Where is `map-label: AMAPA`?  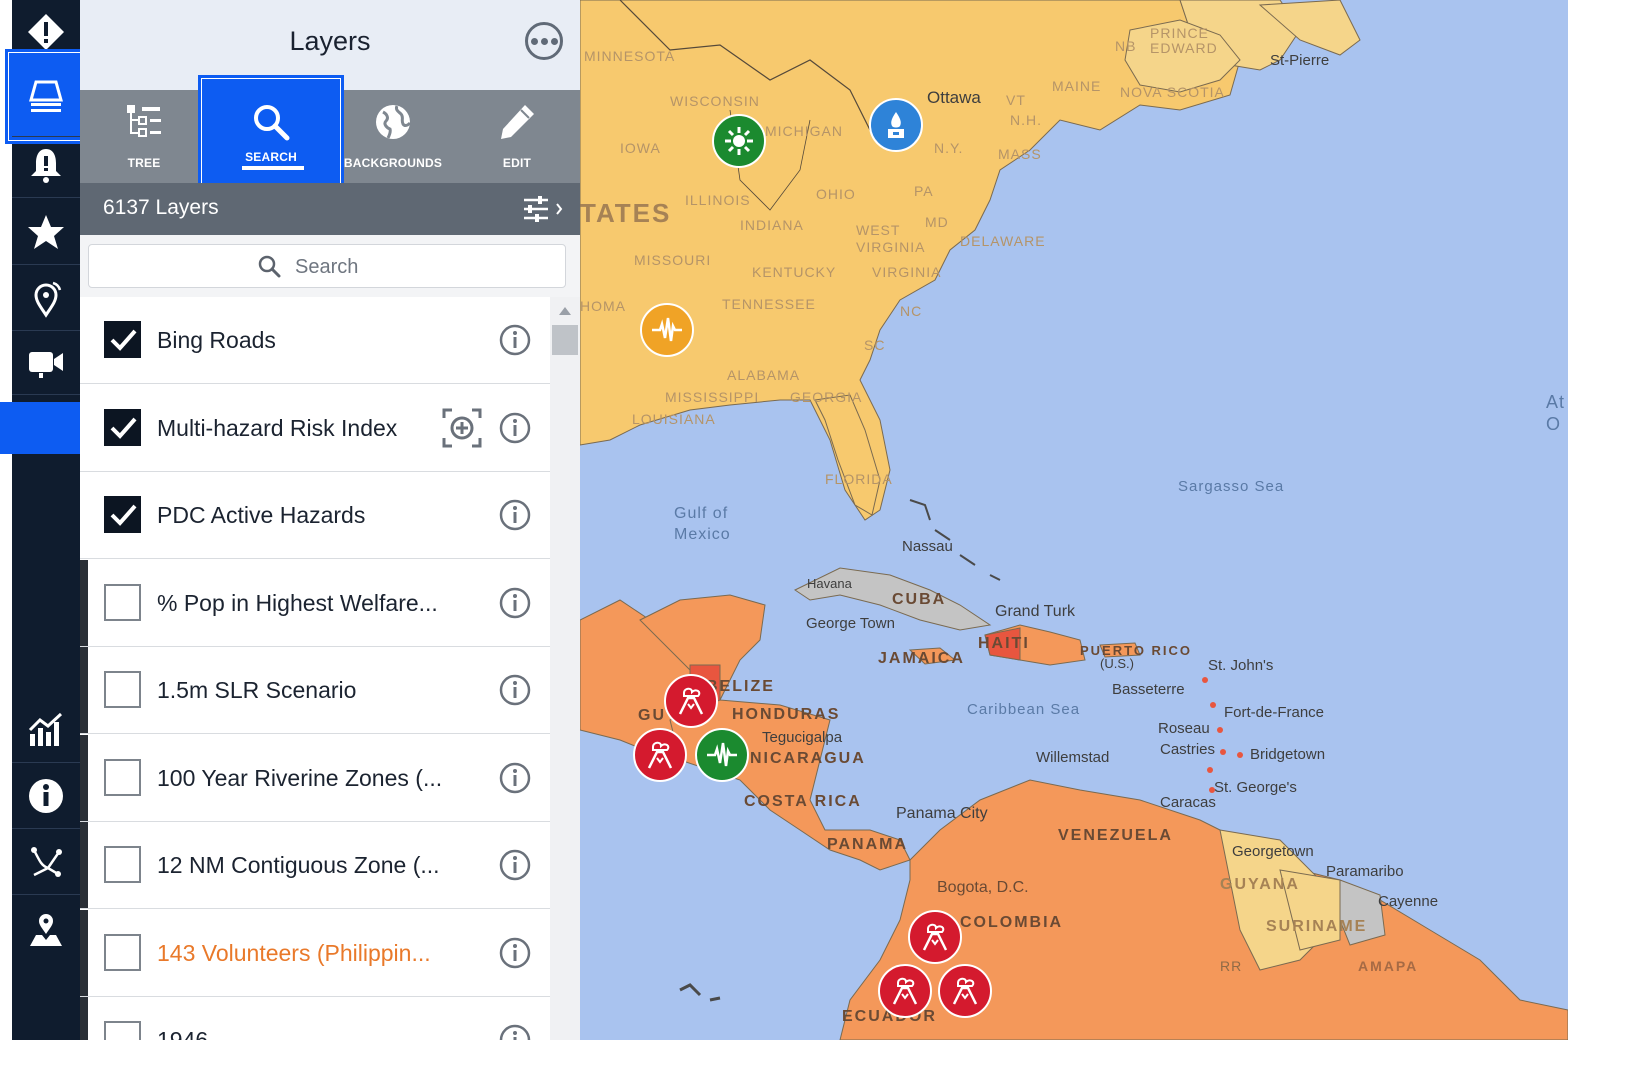
map-label: AMAPA is located at coordinates (1388, 966).